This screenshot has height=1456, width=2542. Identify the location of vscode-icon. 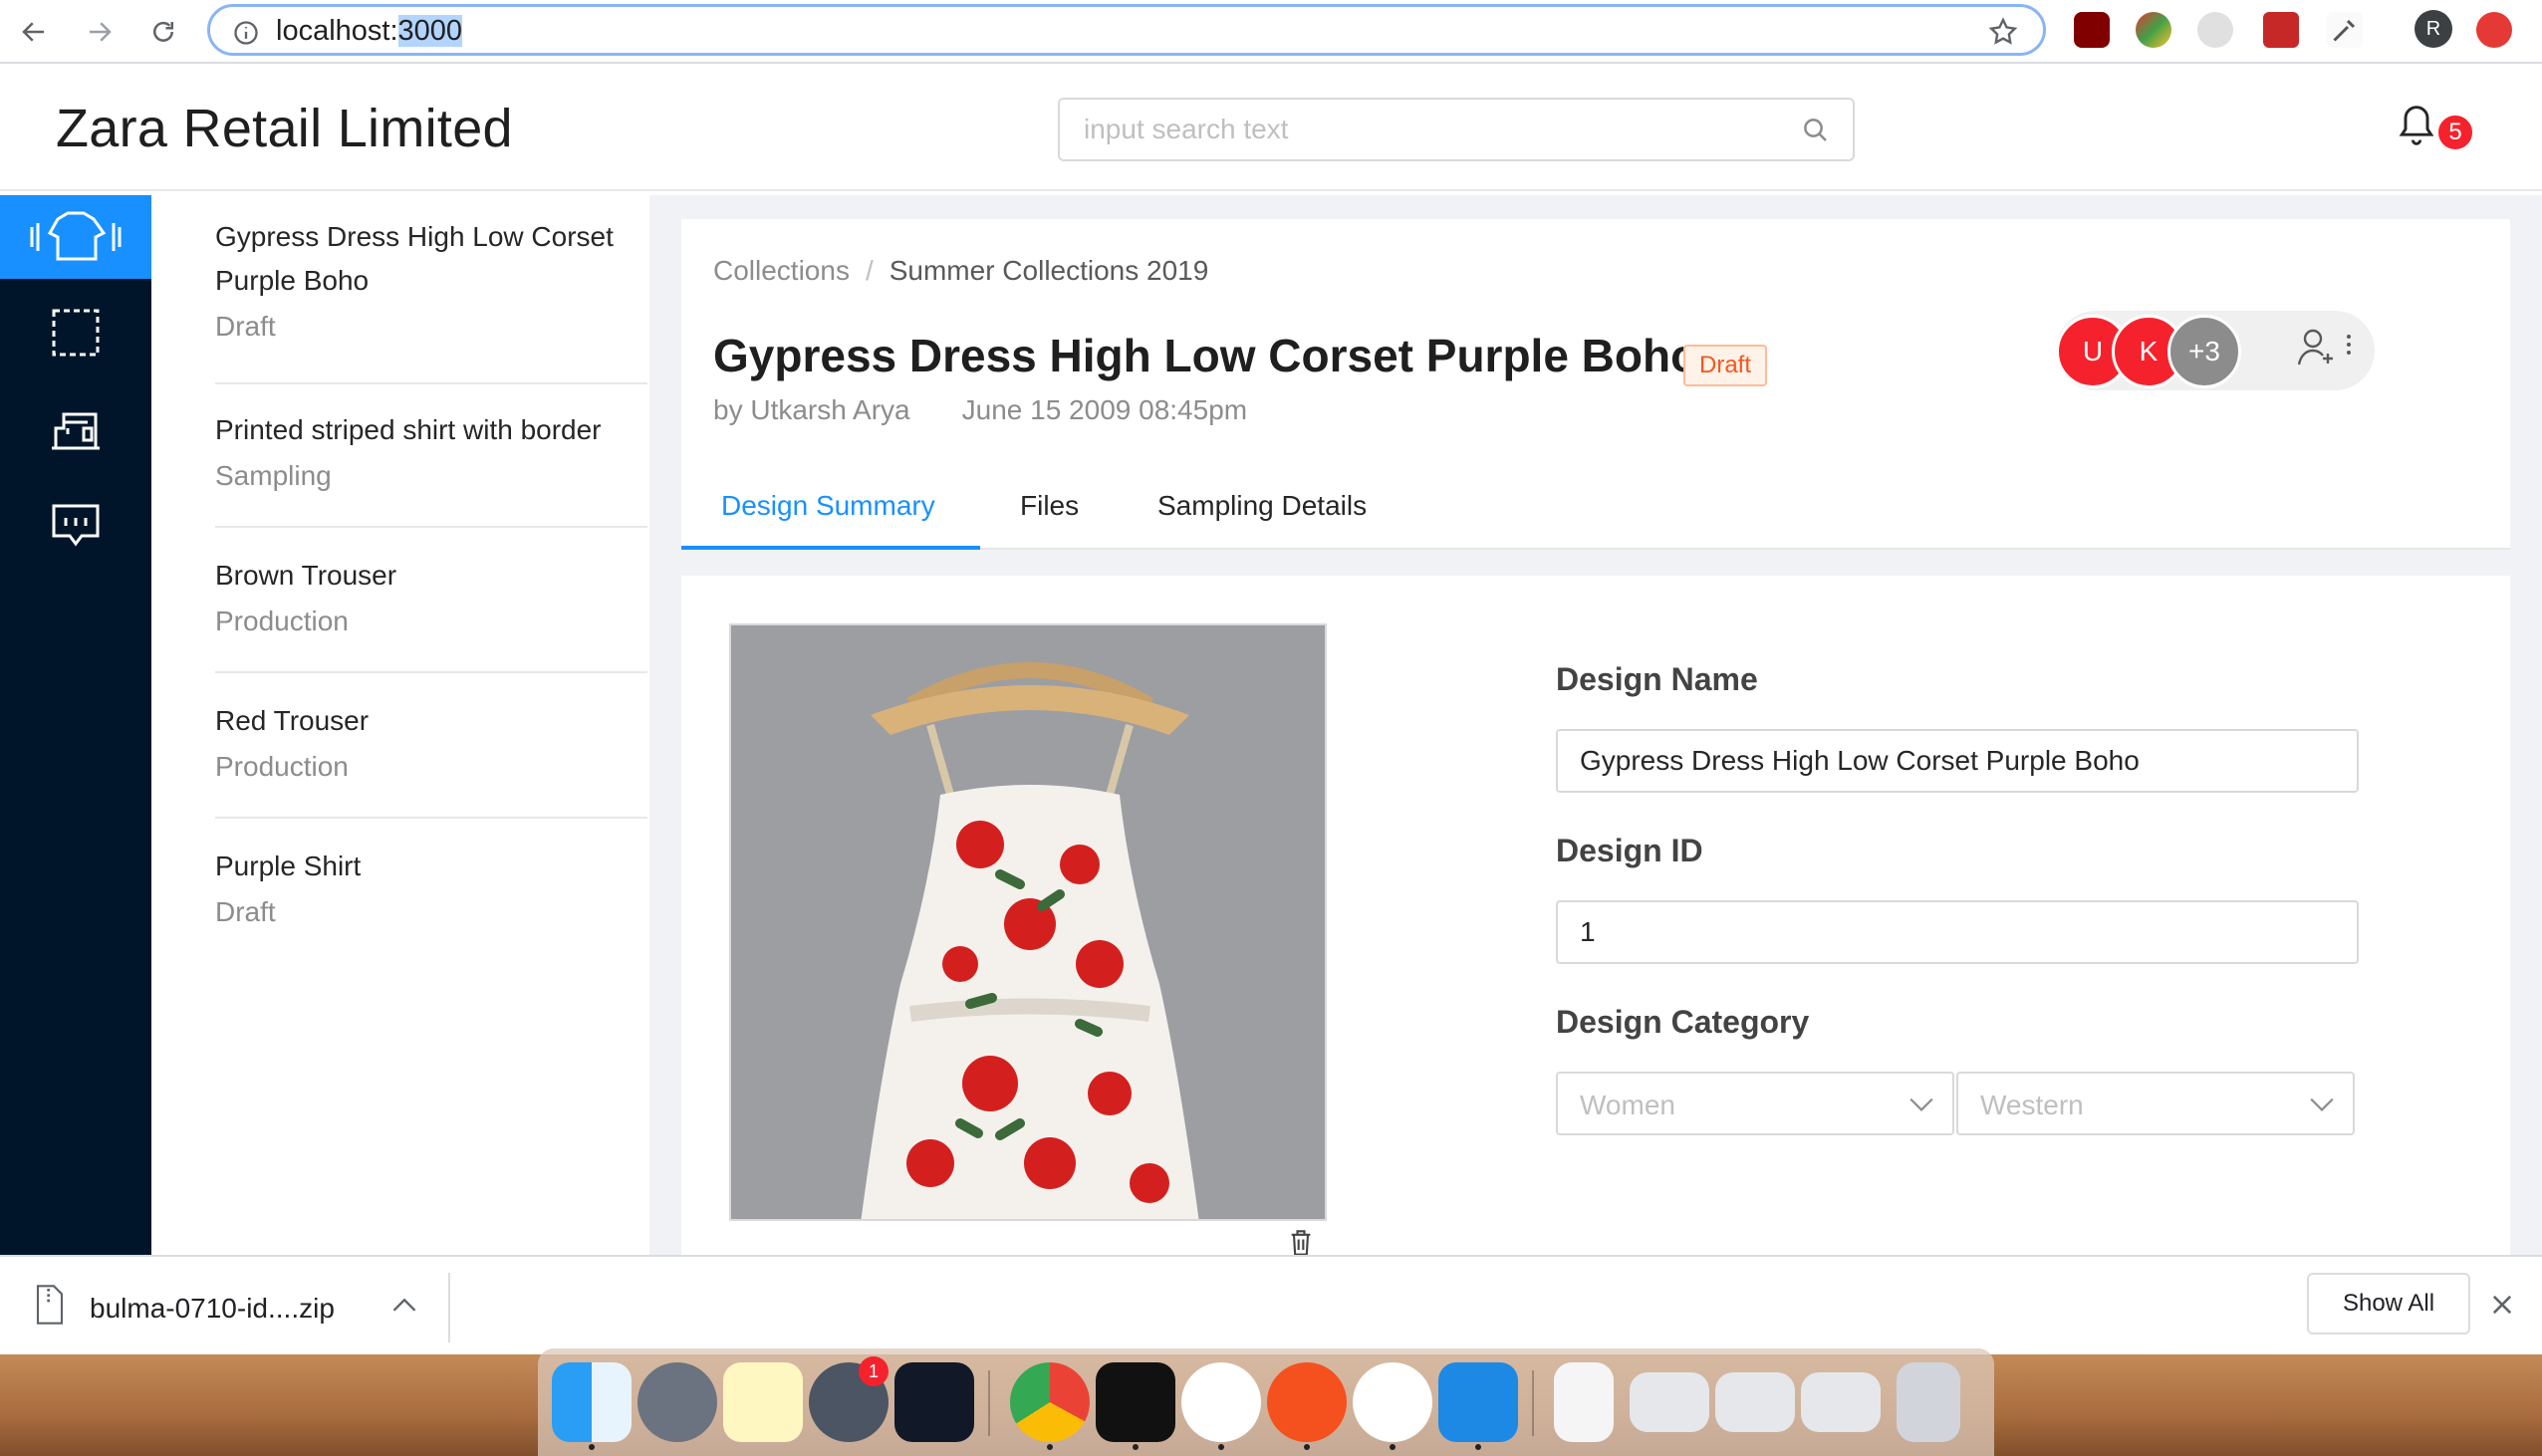
(1478, 1402).